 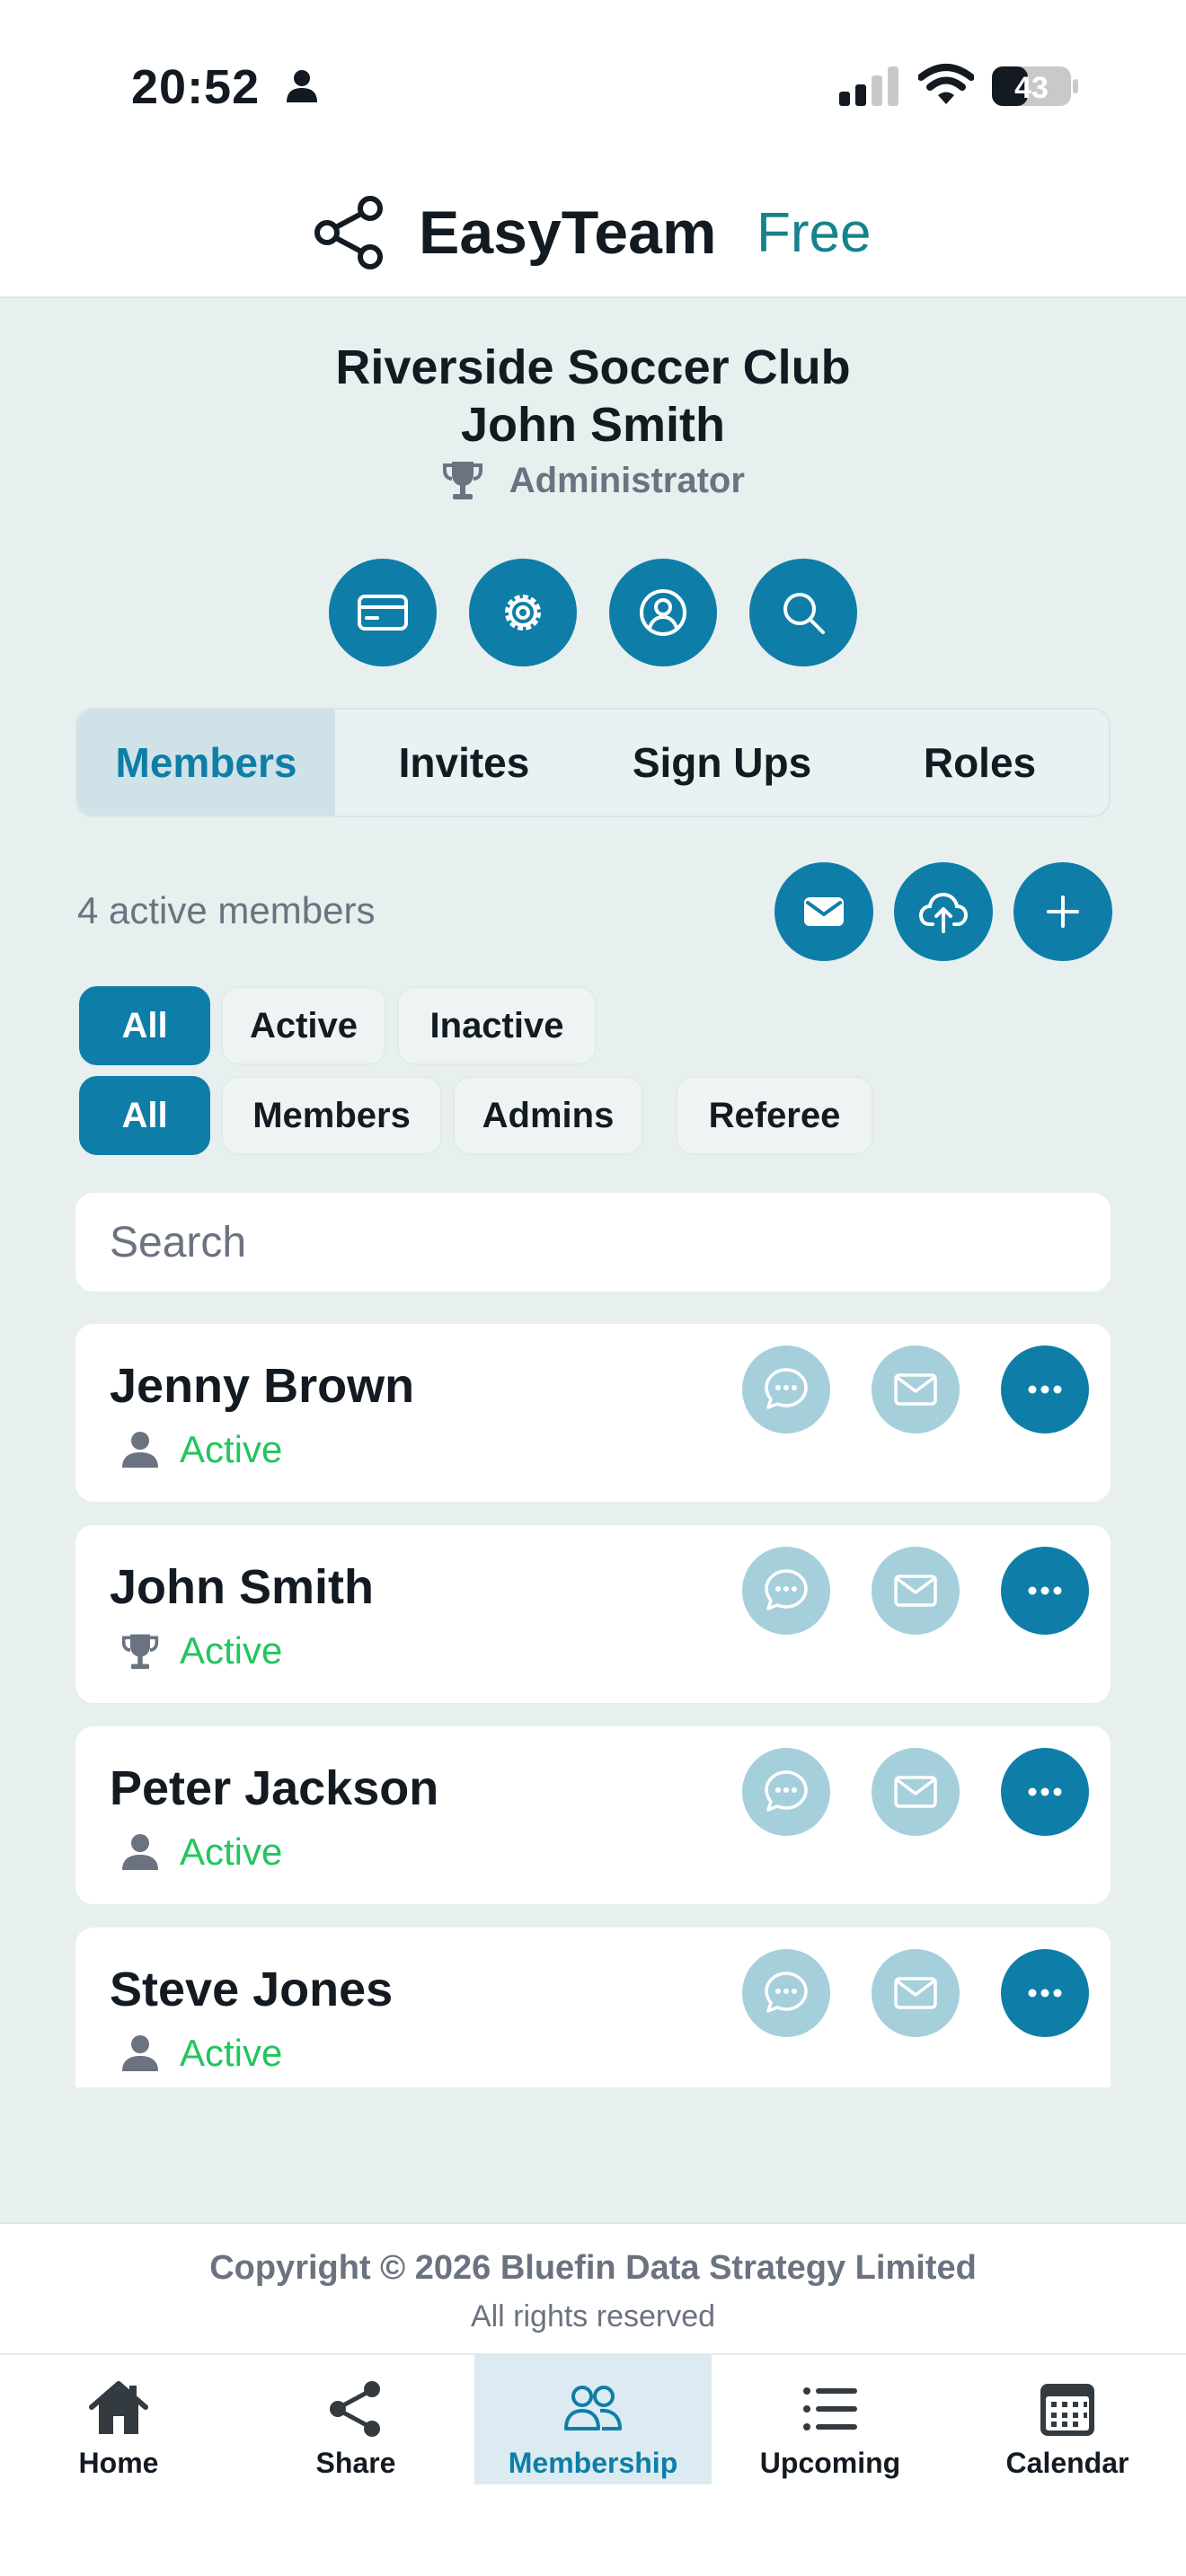 I want to click on profile-button, so click(x=663, y=612).